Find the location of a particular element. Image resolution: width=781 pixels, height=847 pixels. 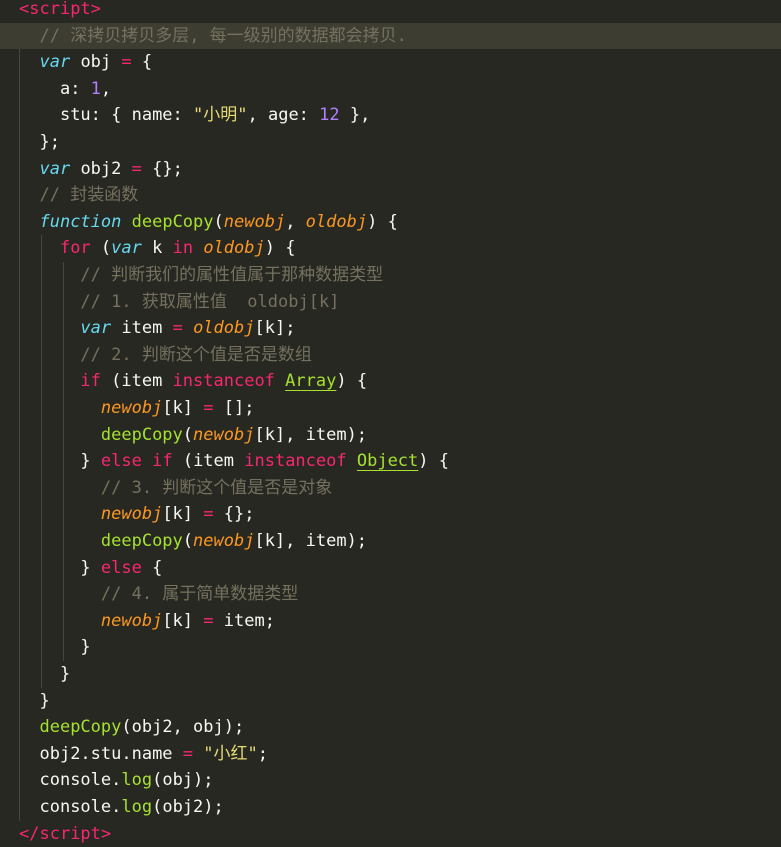

code-line: var item = oldobj[k]; is located at coordinates (390, 328).